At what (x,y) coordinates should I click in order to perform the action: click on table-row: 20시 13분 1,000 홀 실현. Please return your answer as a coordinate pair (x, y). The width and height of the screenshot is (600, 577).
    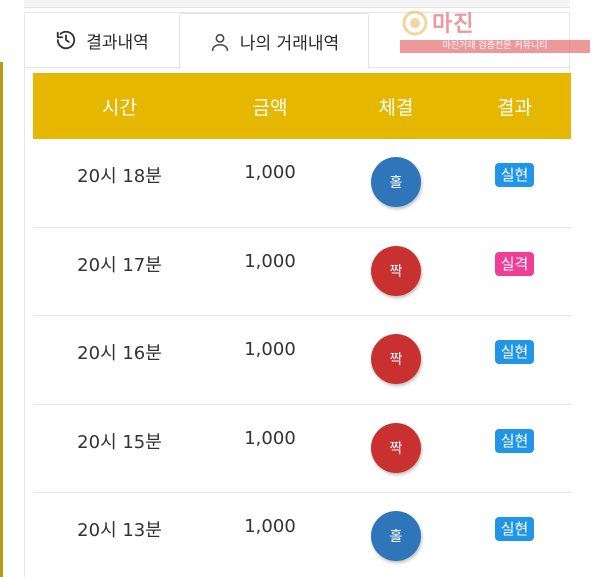
    Looking at the image, I should click on (302, 535).